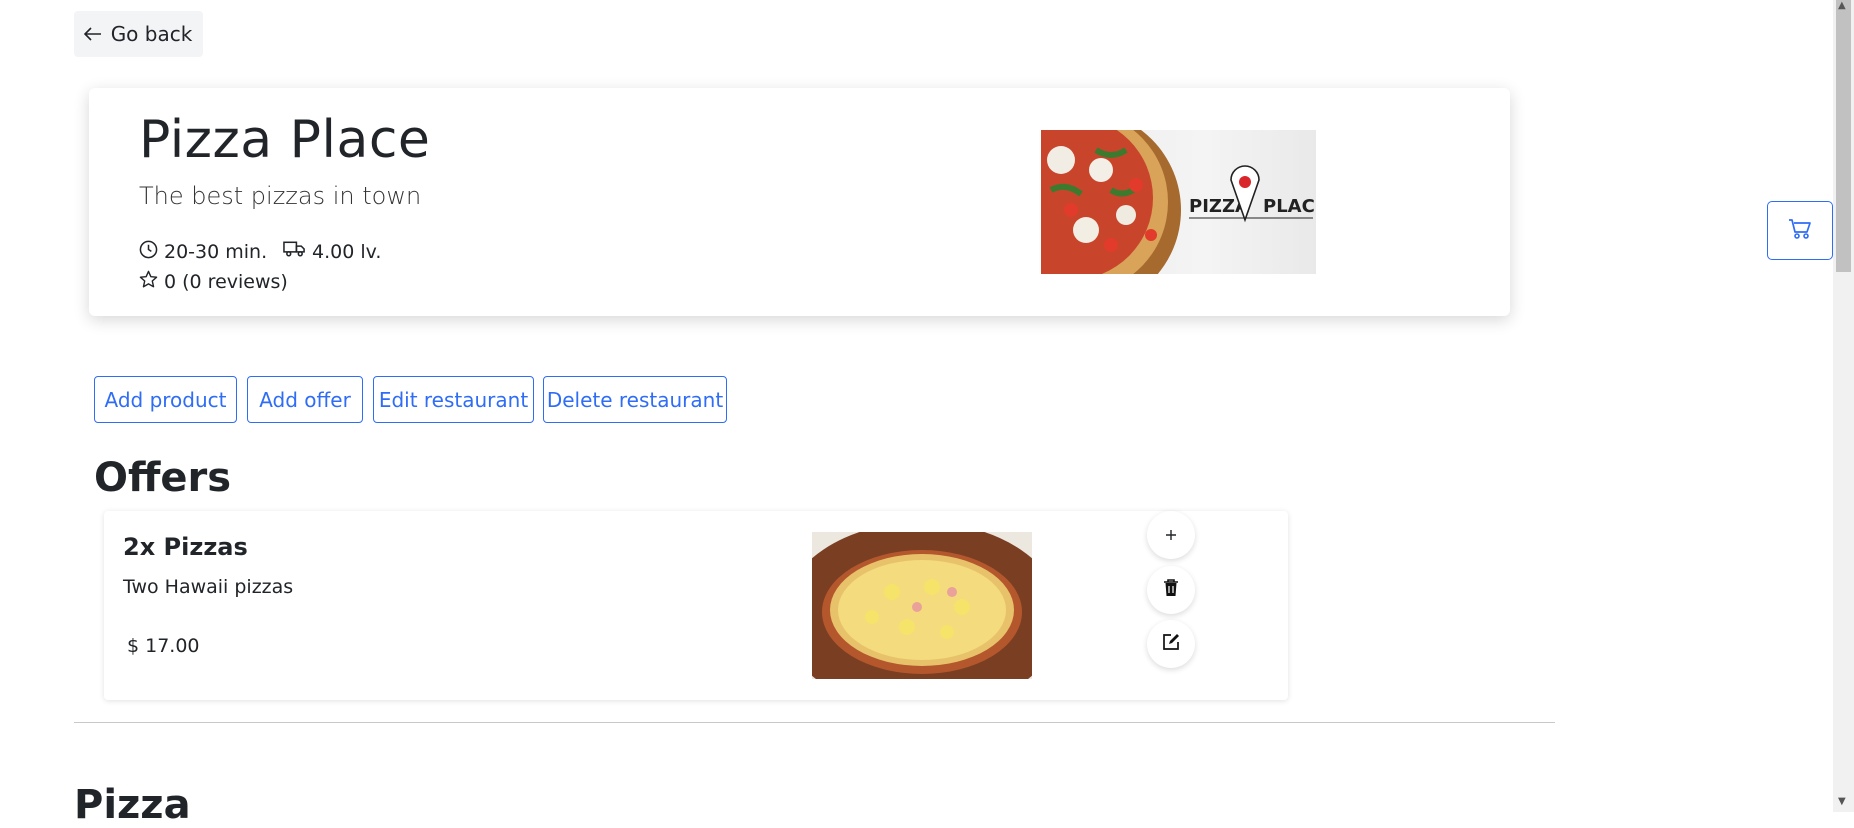 Image resolution: width=1854 pixels, height=828 pixels. What do you see at coordinates (208, 587) in the screenshot?
I see `offer-description: Two Hawaii pizzas` at bounding box center [208, 587].